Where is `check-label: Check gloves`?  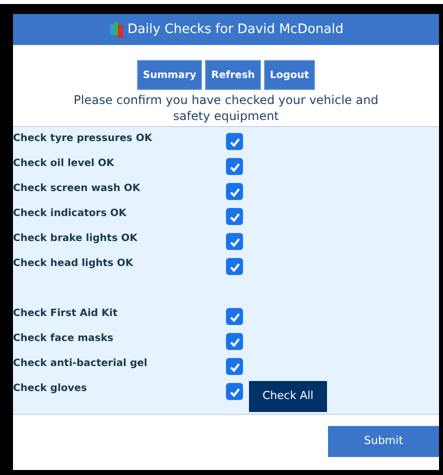 check-label: Check gloves is located at coordinates (50, 389).